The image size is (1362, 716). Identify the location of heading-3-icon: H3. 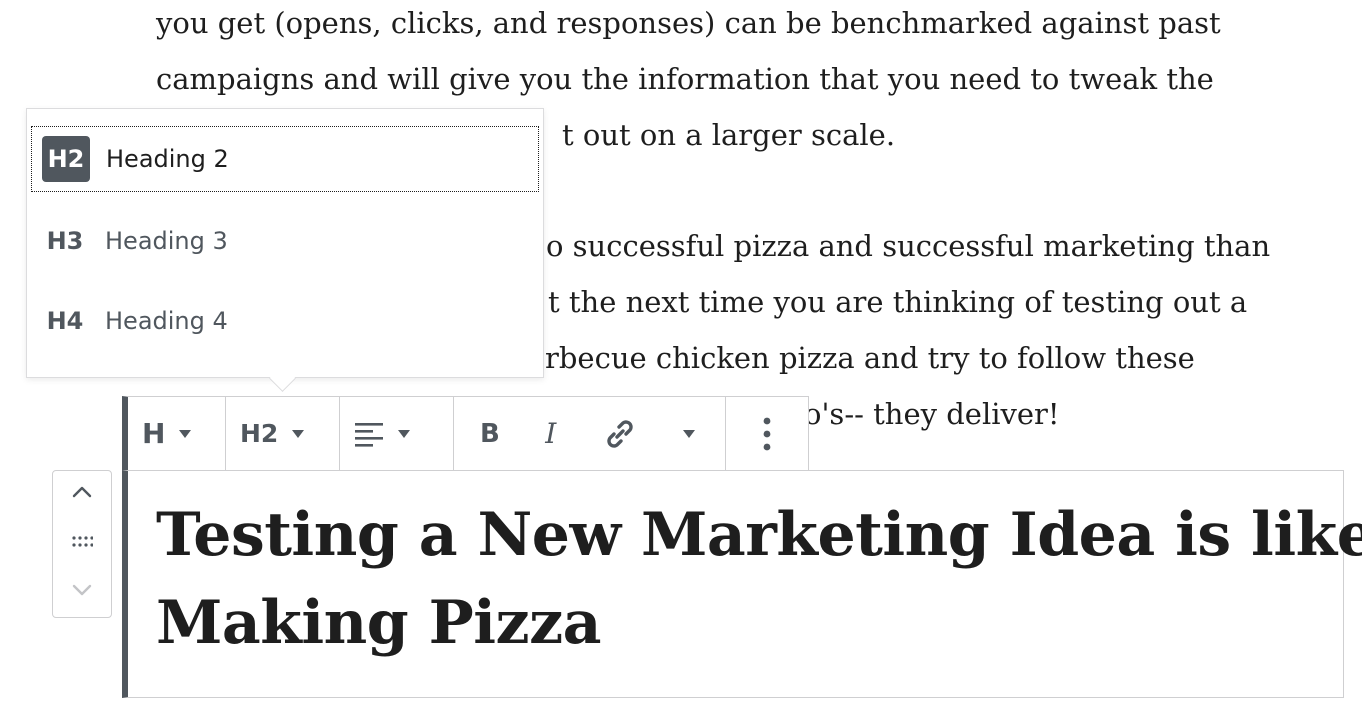
(65, 241).